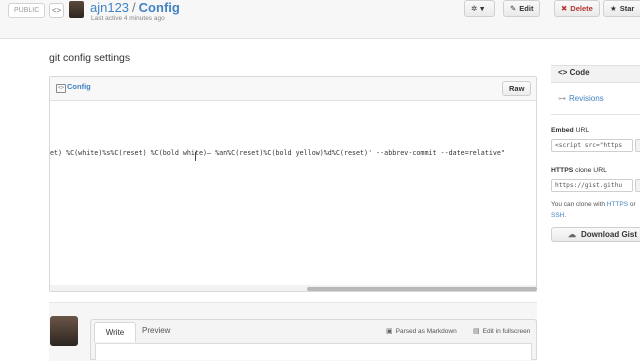  What do you see at coordinates (627, 8) in the screenshot?
I see `star-button-label: Star` at bounding box center [627, 8].